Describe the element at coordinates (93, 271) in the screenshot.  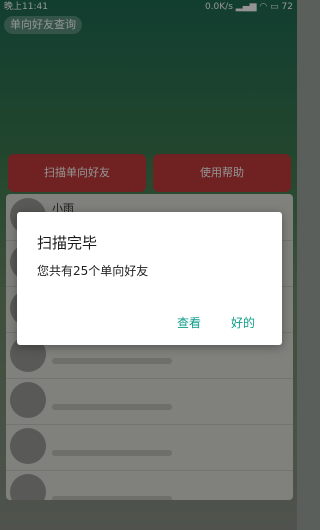
I see `dialog-message: 您共有25个单向好友` at that location.